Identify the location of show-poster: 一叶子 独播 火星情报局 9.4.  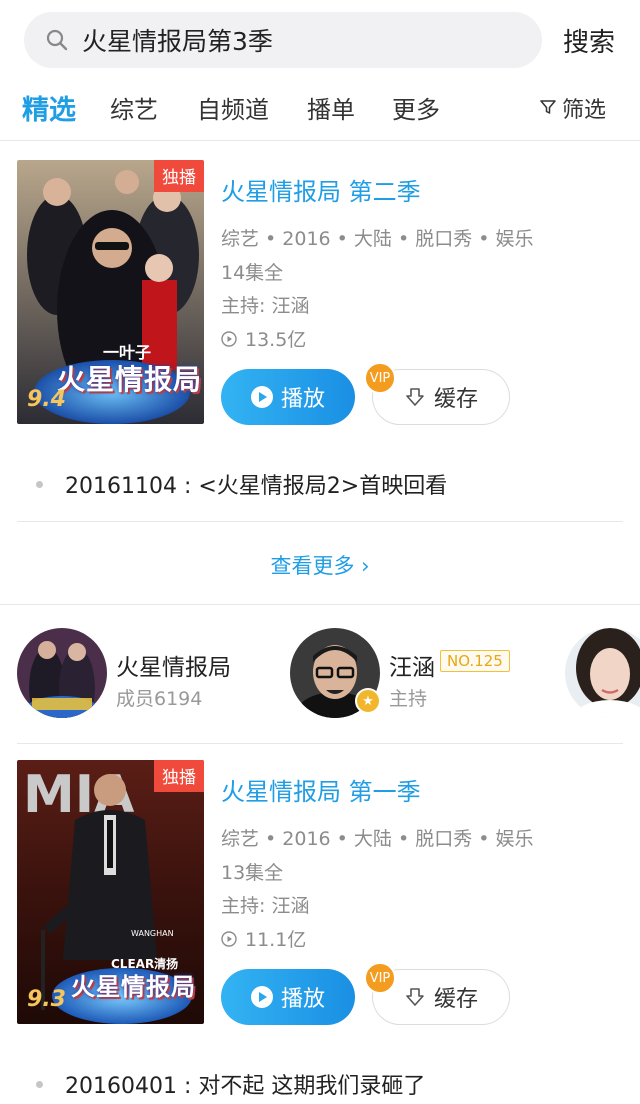
(110, 292).